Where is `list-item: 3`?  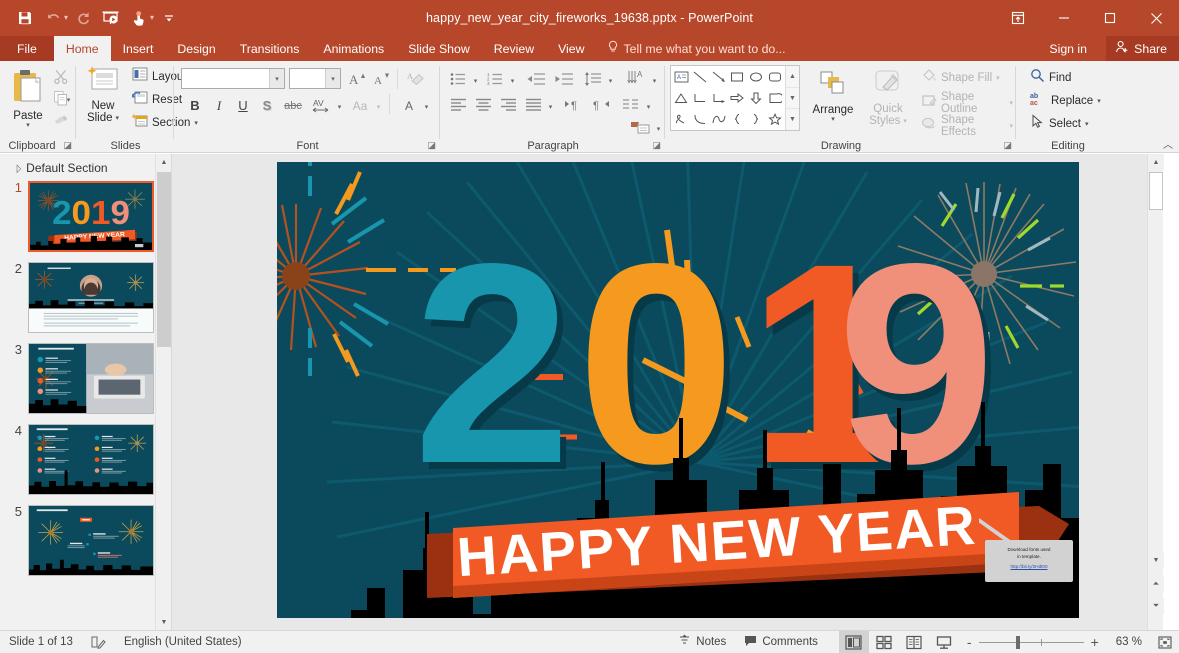
list-item: 3 is located at coordinates (85, 378).